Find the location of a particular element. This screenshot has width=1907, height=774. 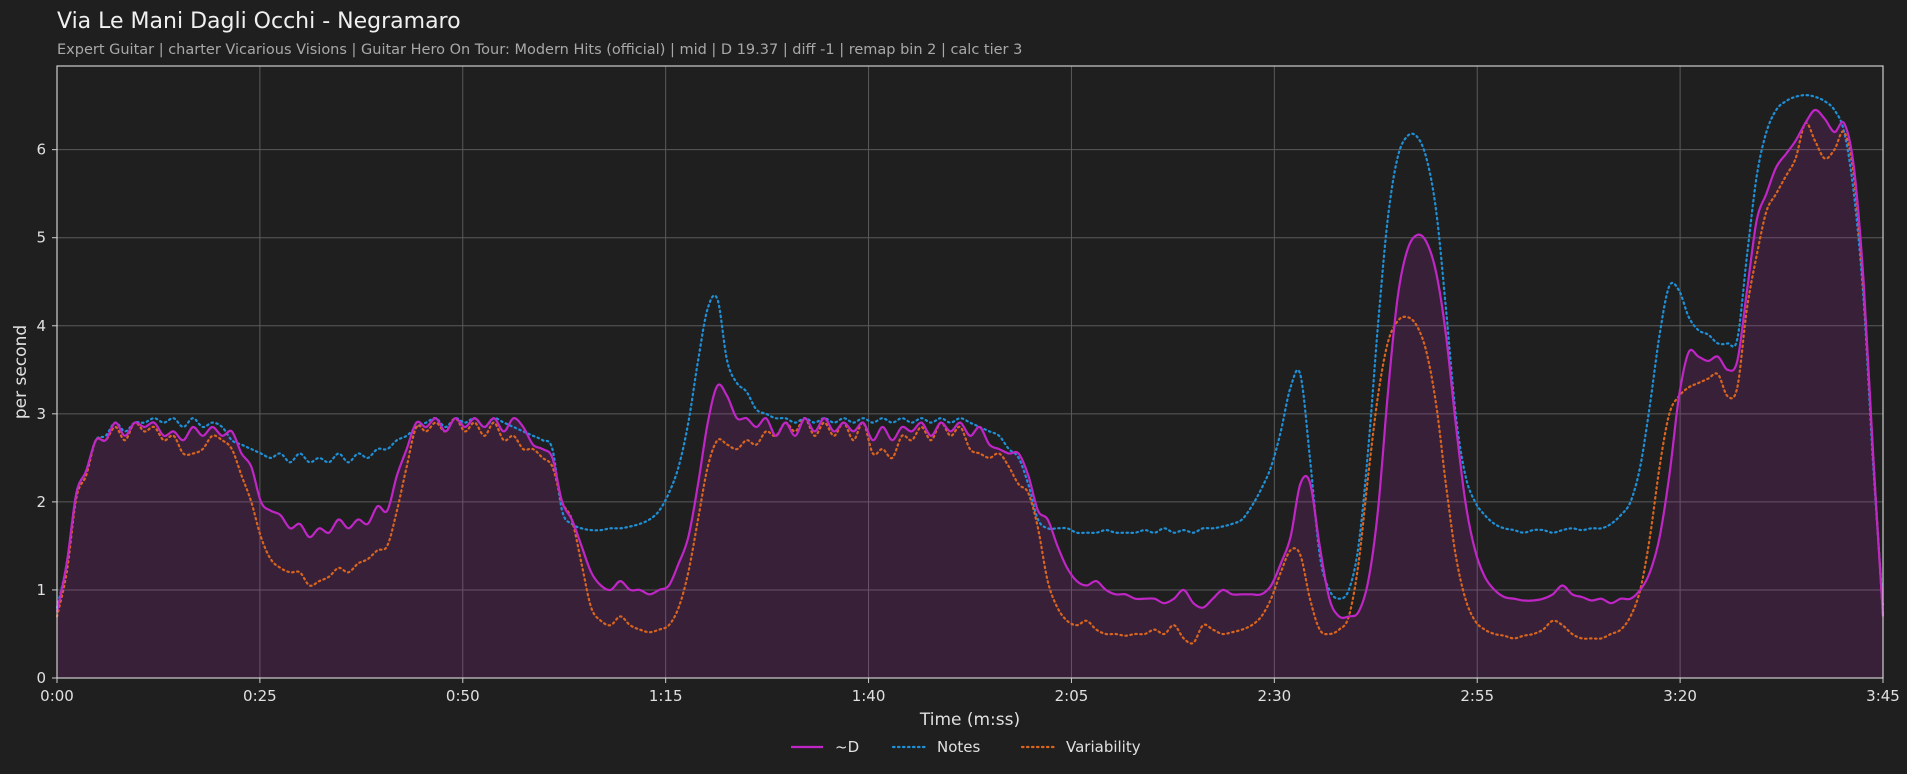

x-tick-label: 0:25 is located at coordinates (260, 696).